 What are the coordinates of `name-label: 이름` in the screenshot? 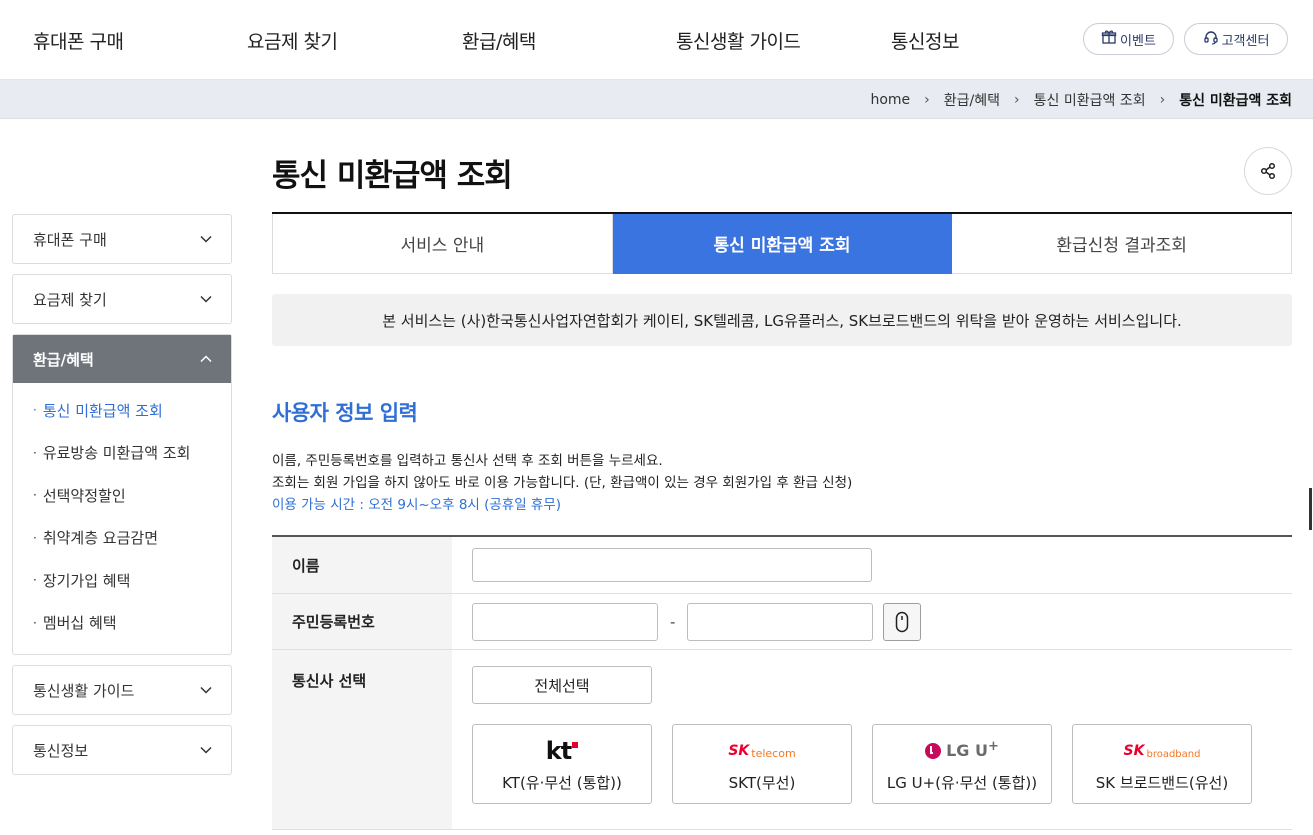 It's located at (362, 565).